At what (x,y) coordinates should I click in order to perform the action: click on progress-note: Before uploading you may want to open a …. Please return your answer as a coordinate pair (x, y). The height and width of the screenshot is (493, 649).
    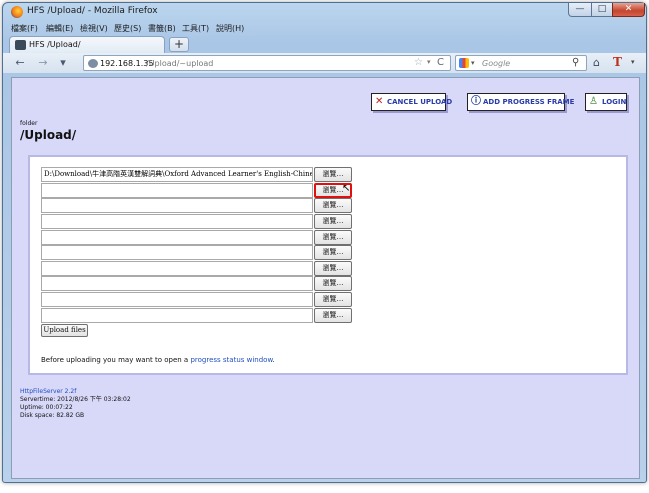
    Looking at the image, I should click on (158, 360).